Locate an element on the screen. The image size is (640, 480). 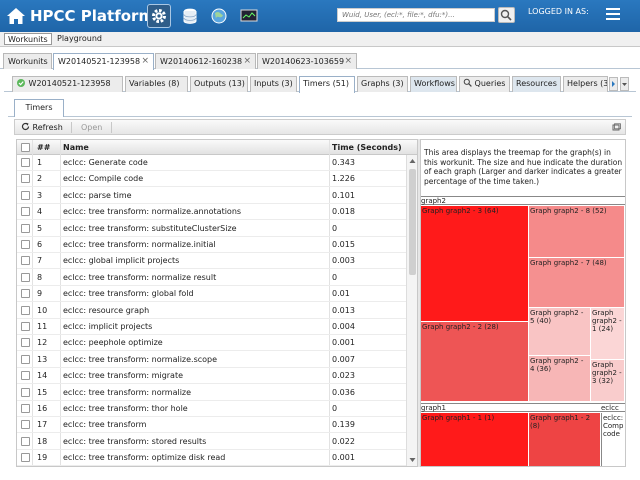
wu-tab-2: W20140612-160238 × is located at coordinates (205, 61).